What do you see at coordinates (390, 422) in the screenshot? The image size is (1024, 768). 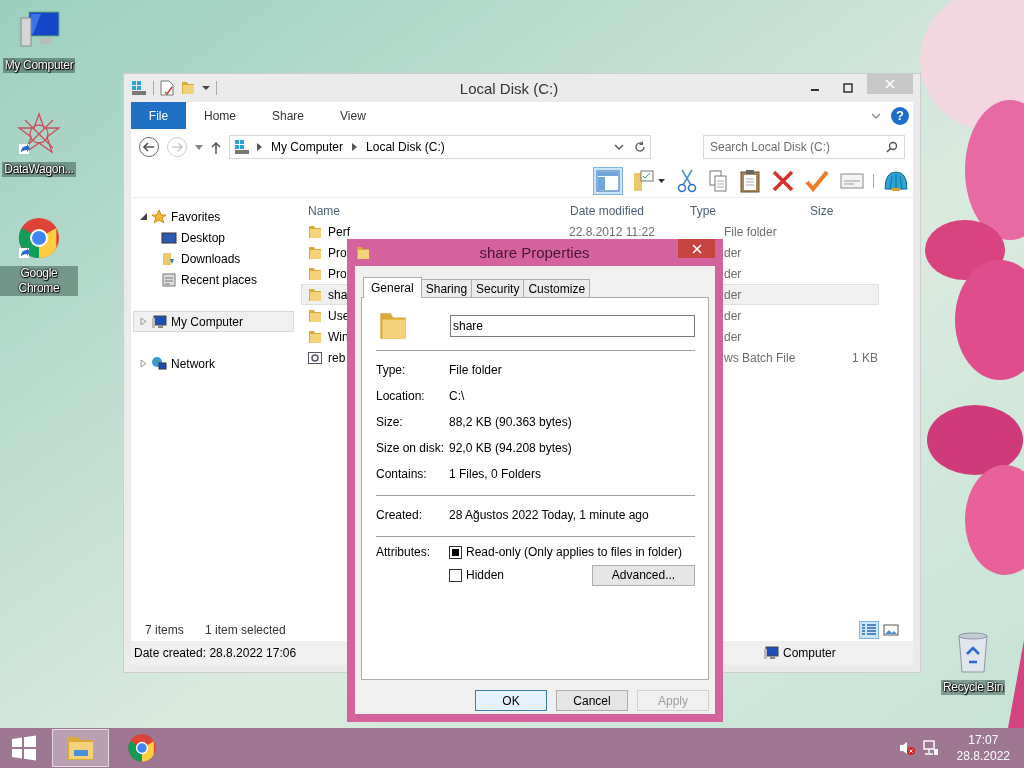 I see `property-label: Size:` at bounding box center [390, 422].